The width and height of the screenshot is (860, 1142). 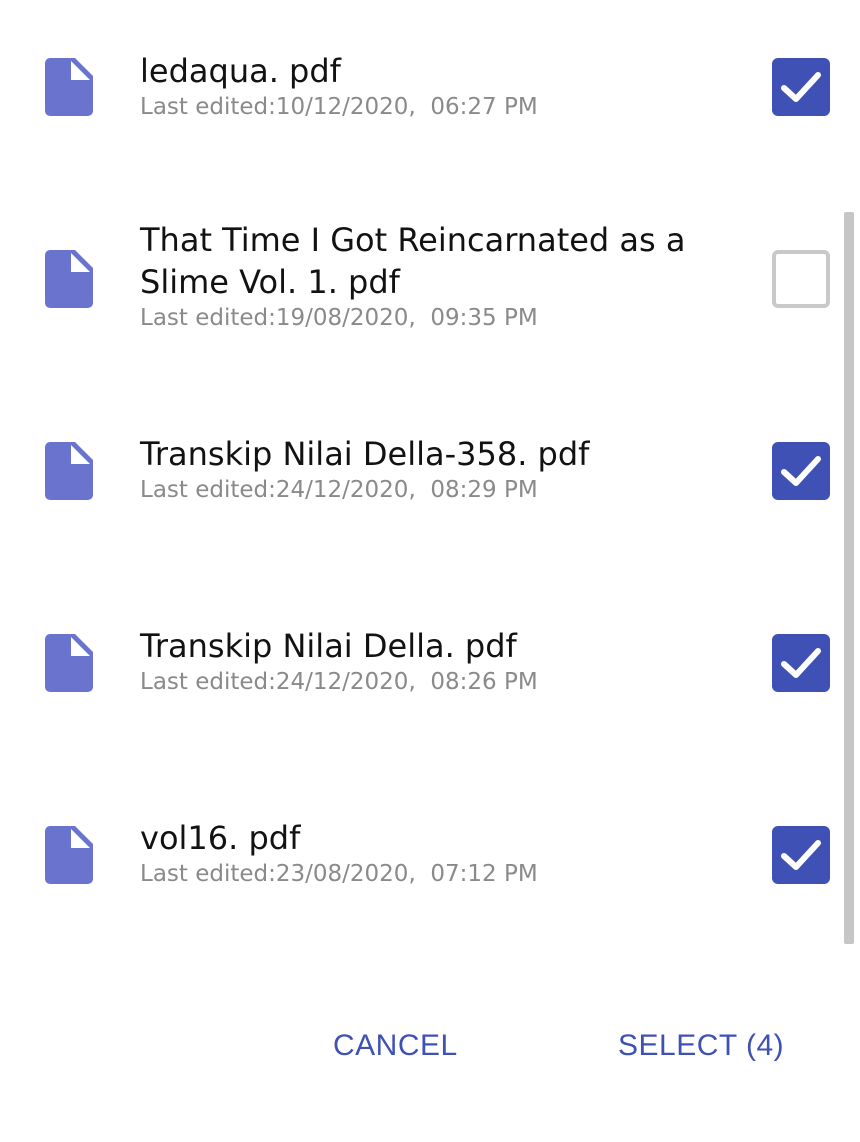 What do you see at coordinates (339, 318) in the screenshot?
I see `file-last-edited: Last edited:19/08/2020, 09:35 PM` at bounding box center [339, 318].